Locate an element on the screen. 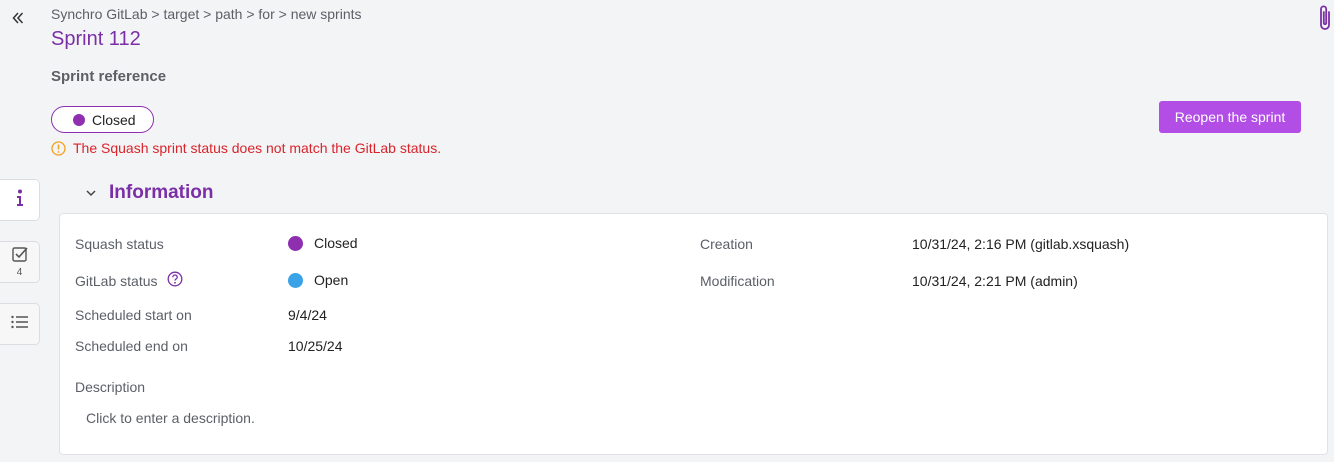 The width and height of the screenshot is (1334, 462). gitlab-status-dot is located at coordinates (295, 280).